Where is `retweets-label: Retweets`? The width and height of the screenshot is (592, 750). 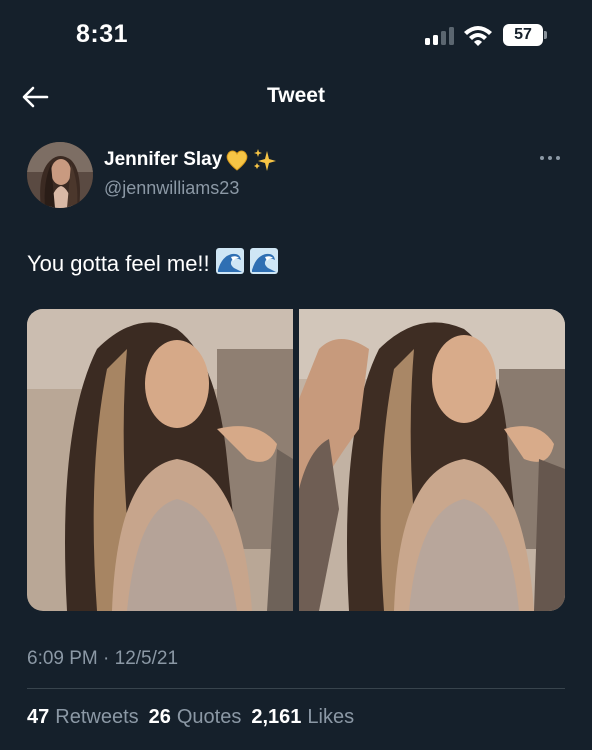 retweets-label: Retweets is located at coordinates (97, 717).